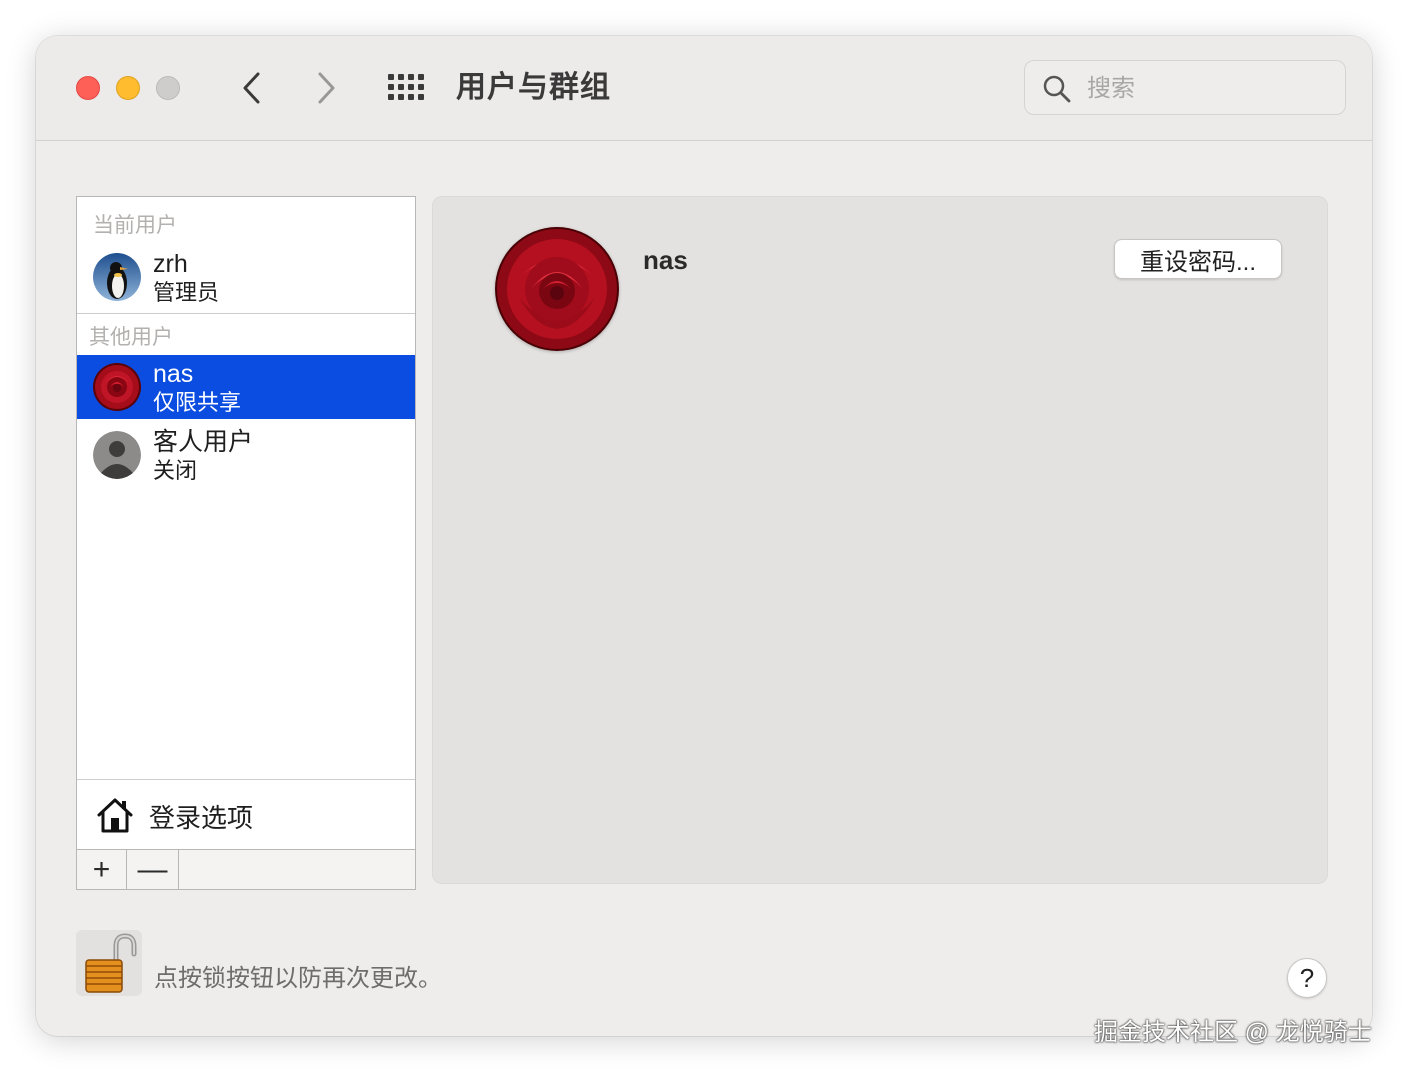  I want to click on watermark: 掘金技术社区 @ 龙悦骑士, so click(1233, 1032).